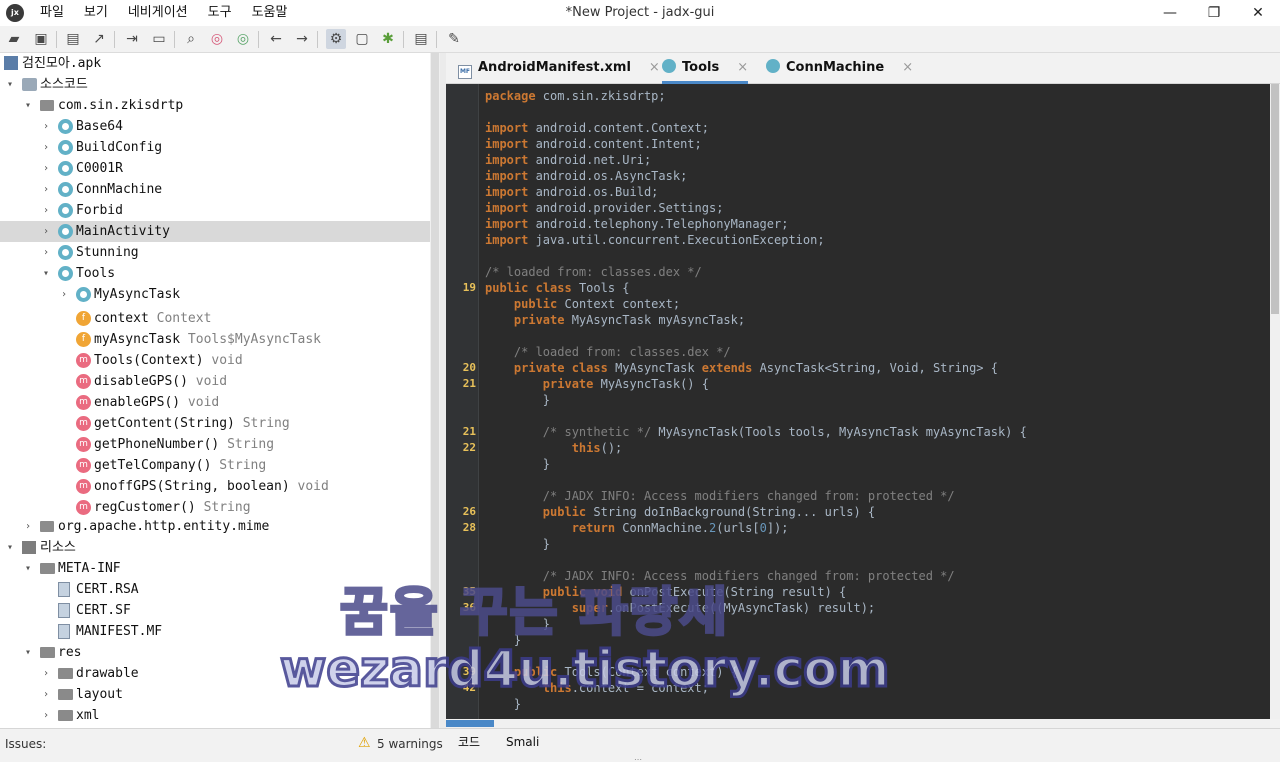 Image resolution: width=1280 pixels, height=762 pixels. What do you see at coordinates (215, 126) in the screenshot?
I see `tree-node: › Base64` at bounding box center [215, 126].